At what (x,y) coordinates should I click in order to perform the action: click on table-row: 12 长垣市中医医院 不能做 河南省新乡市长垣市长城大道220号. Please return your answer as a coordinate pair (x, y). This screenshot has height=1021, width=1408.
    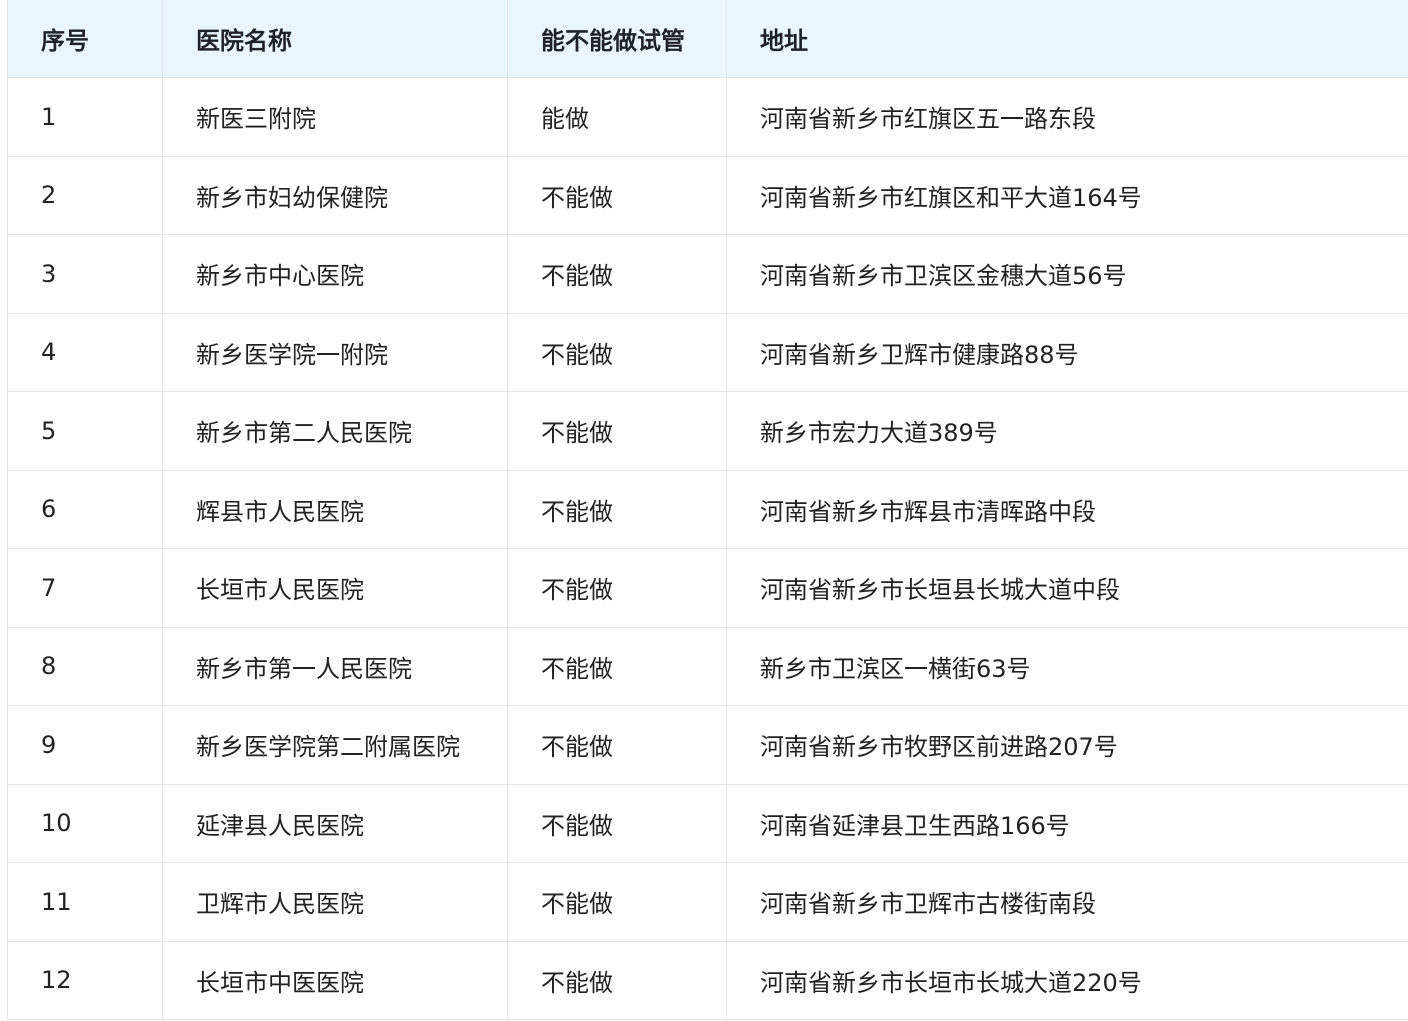
    Looking at the image, I should click on (707, 980).